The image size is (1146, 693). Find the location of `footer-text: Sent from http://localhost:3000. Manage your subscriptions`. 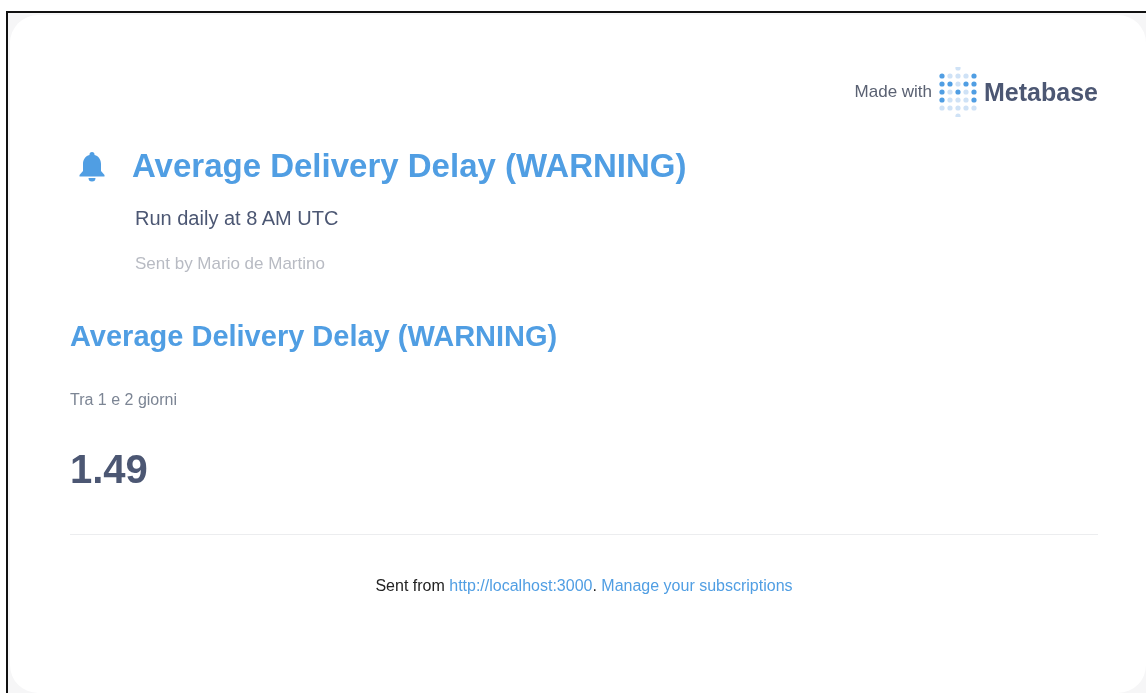

footer-text: Sent from http://localhost:3000. Manage your subscriptions is located at coordinates (584, 586).